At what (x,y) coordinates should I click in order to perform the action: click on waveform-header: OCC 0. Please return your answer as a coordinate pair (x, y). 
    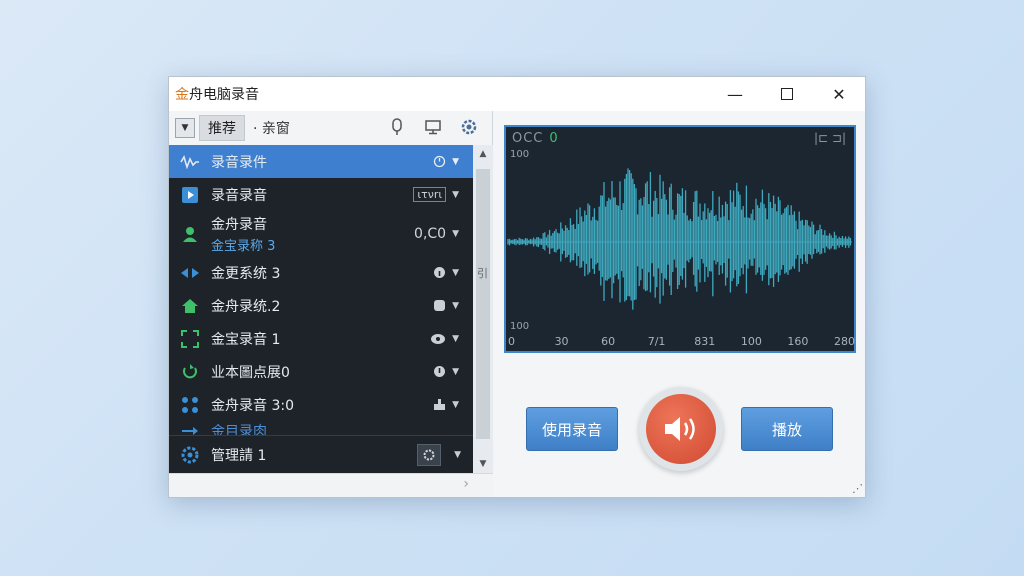
    Looking at the image, I should click on (535, 138).